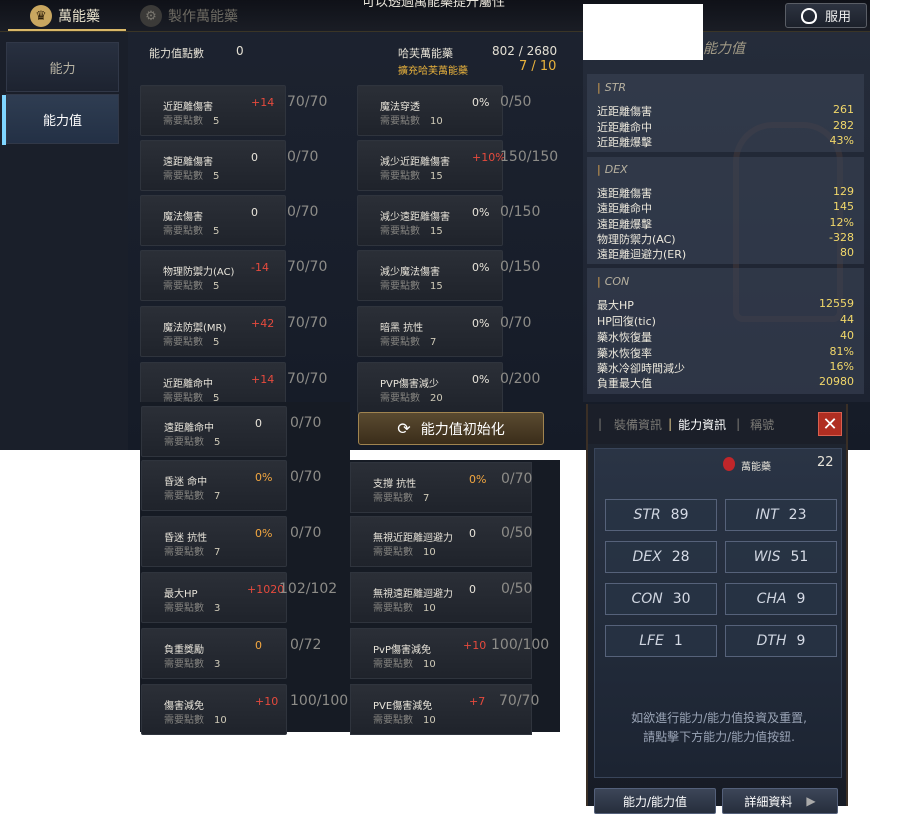 The width and height of the screenshot is (900, 814). What do you see at coordinates (638, 424) in the screenshot?
I see `tab-equipment-info: 裝備資訊` at bounding box center [638, 424].